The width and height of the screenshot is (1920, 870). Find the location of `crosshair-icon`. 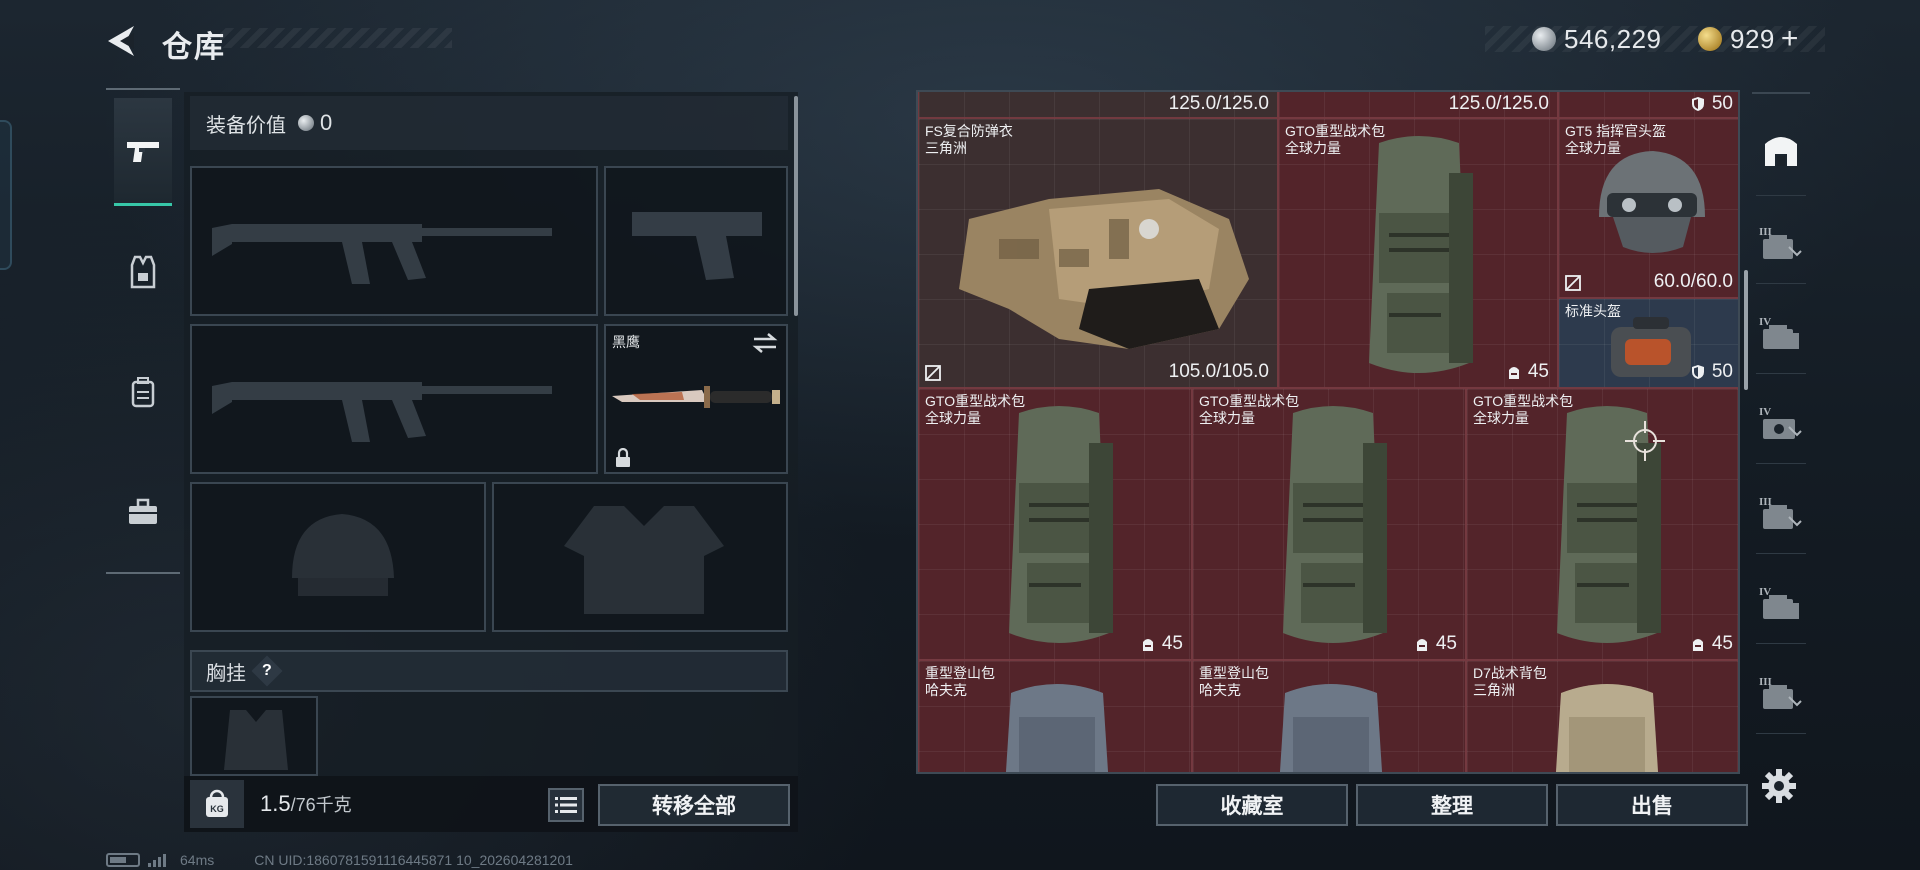

crosshair-icon is located at coordinates (1645, 441).